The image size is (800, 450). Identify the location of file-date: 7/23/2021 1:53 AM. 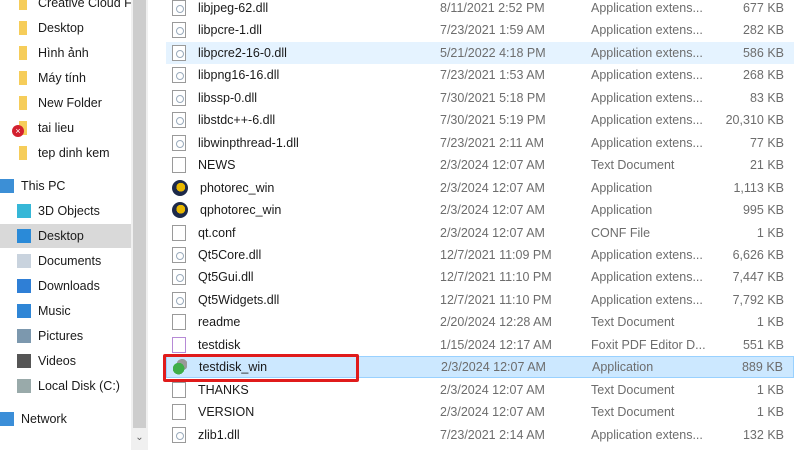
(492, 75).